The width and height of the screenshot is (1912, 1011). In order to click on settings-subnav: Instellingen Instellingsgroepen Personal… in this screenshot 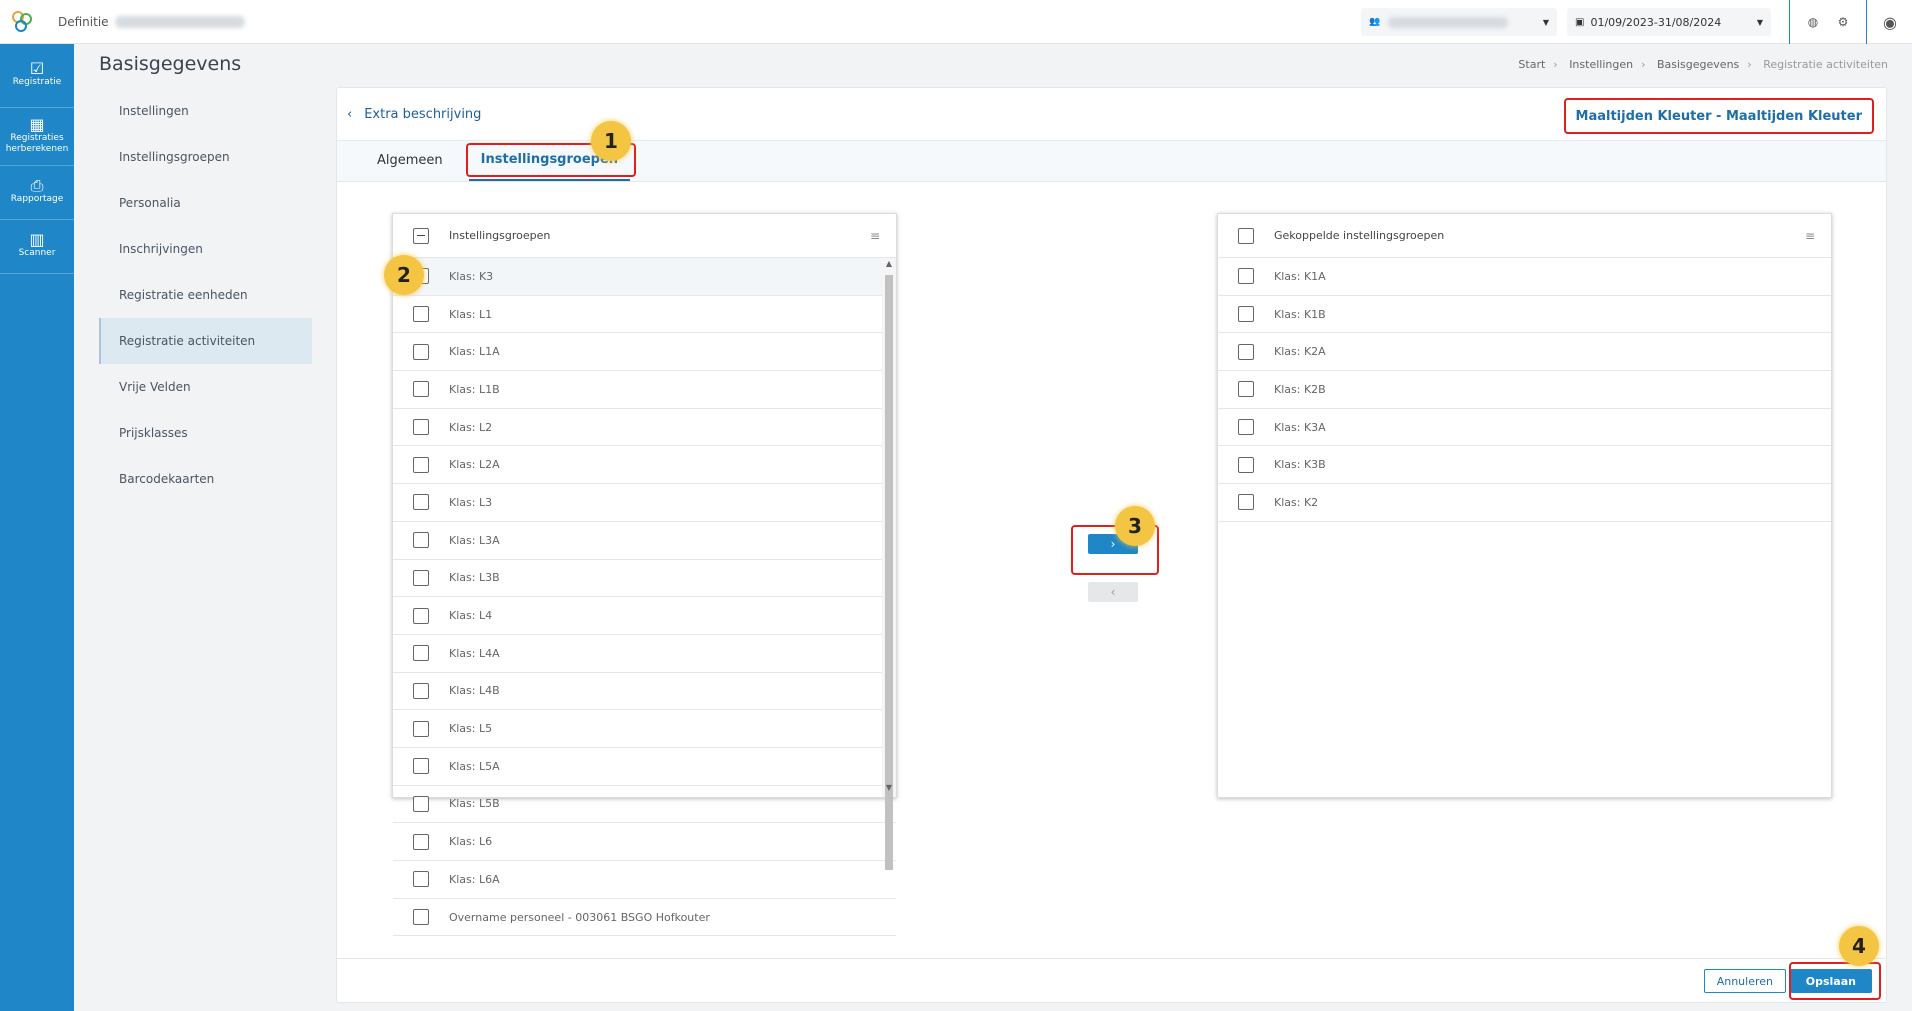, I will do `click(205, 295)`.